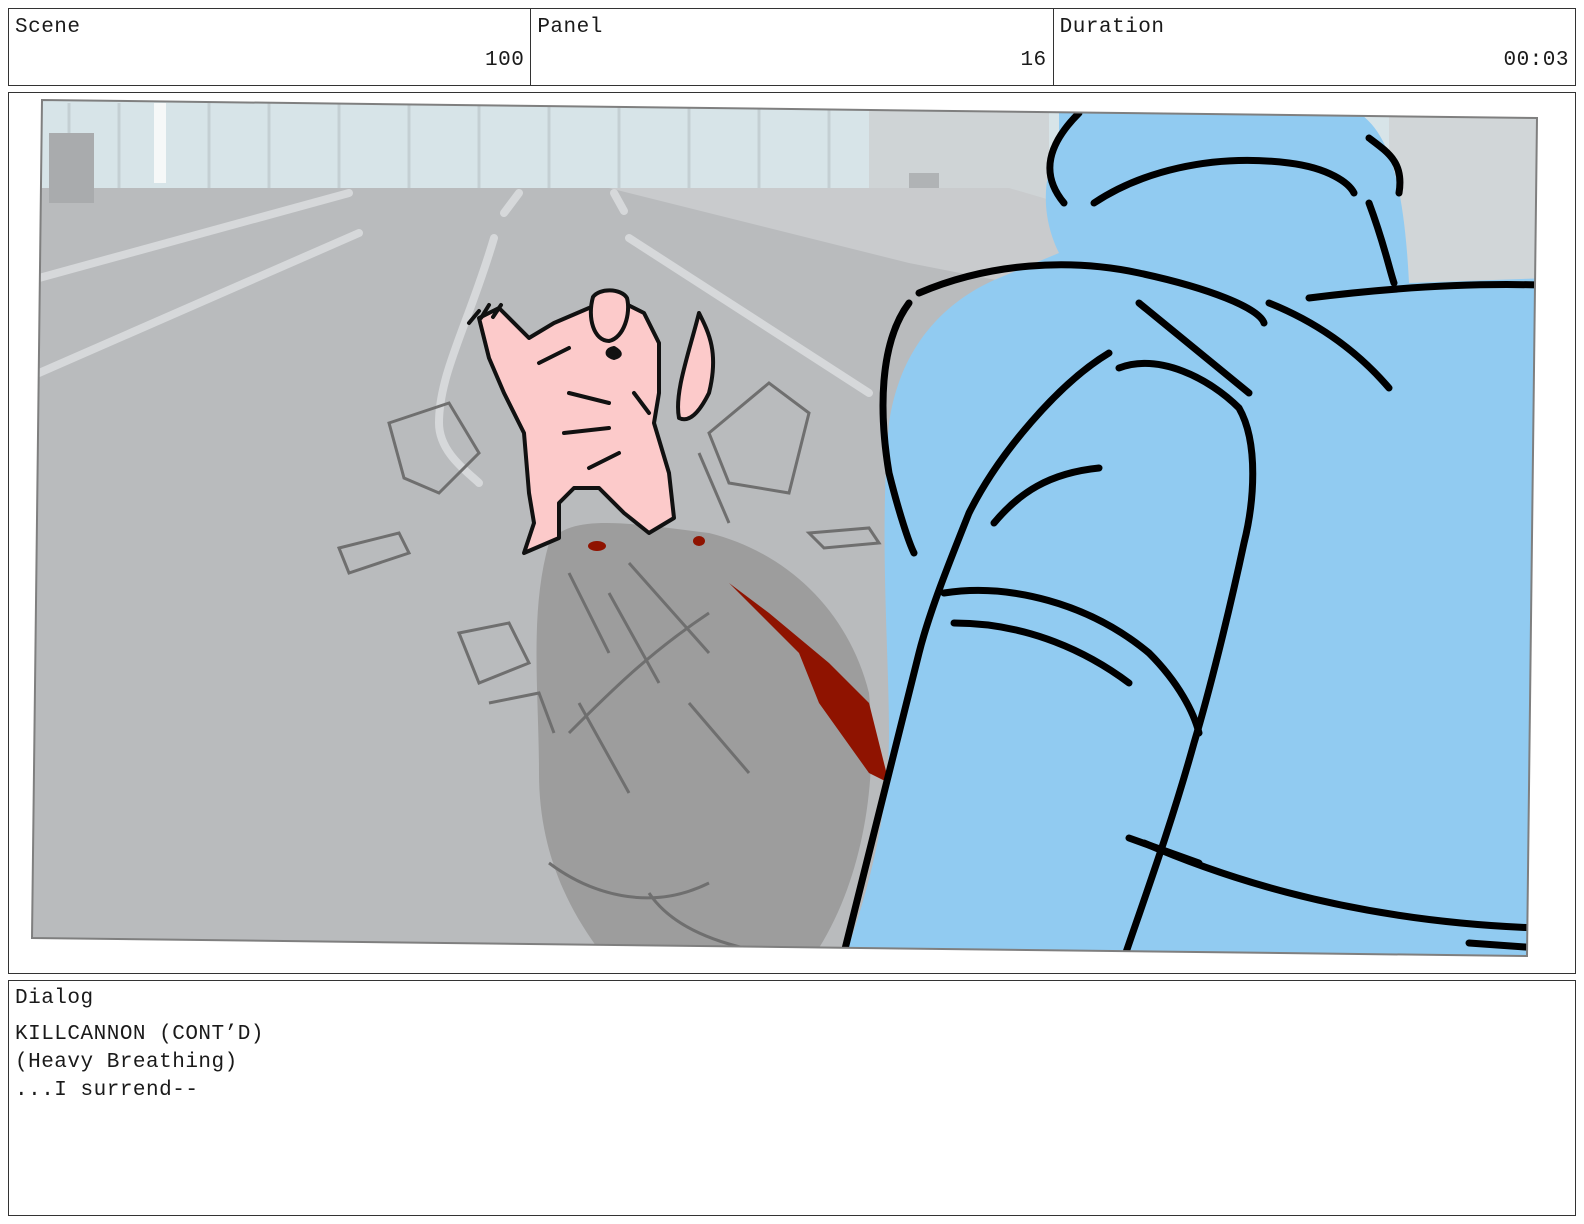  I want to click on panel-cell: Panel 16, so click(792, 47).